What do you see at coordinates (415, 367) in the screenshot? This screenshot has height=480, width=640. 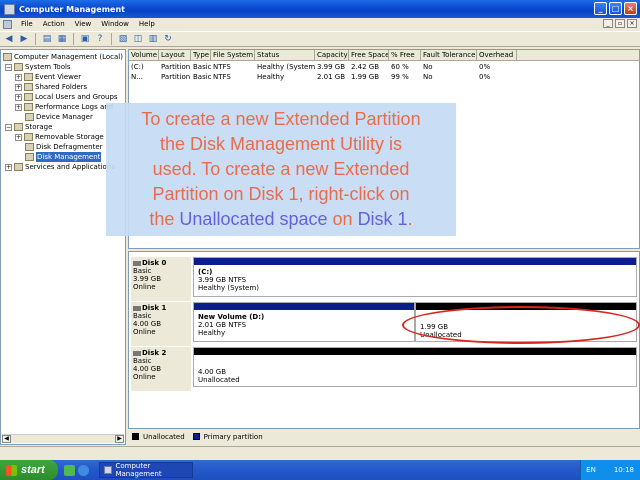 I see `unallocated-space-disk-2: 4.00 GB Unallocated` at bounding box center [415, 367].